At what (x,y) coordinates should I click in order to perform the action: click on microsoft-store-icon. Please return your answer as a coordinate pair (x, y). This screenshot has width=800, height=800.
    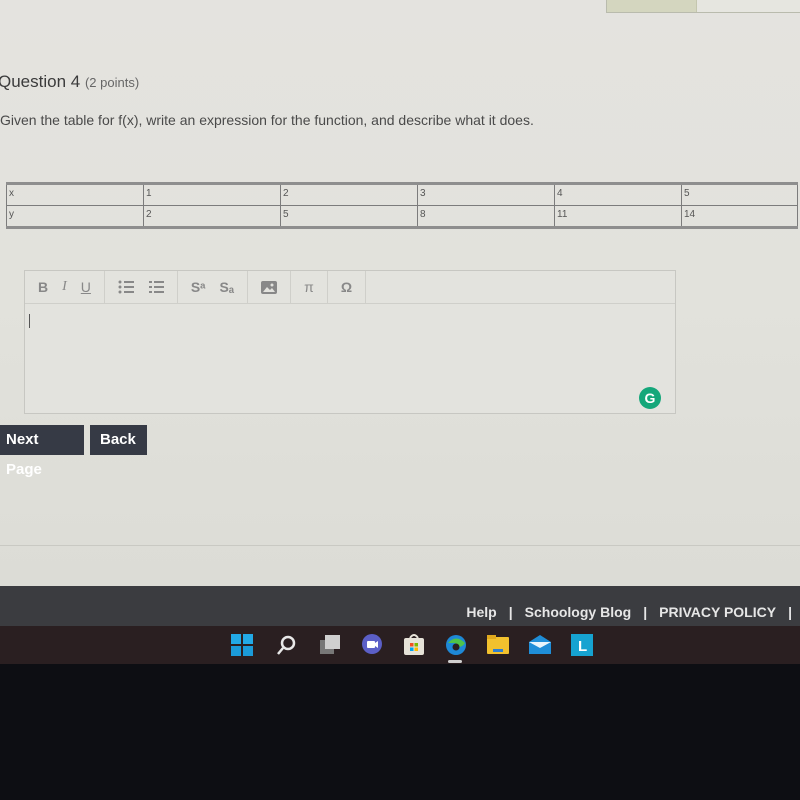
    Looking at the image, I should click on (414, 645).